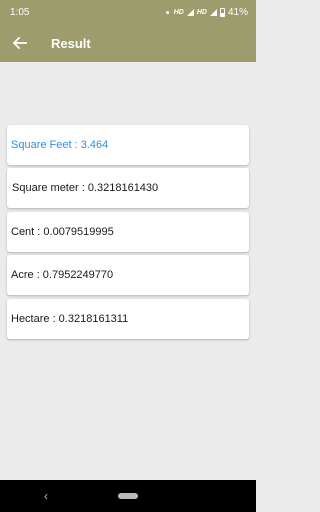 Image resolution: width=320 pixels, height=512 pixels. I want to click on result-hectare: Hectare : 0.3218161311, so click(70, 319).